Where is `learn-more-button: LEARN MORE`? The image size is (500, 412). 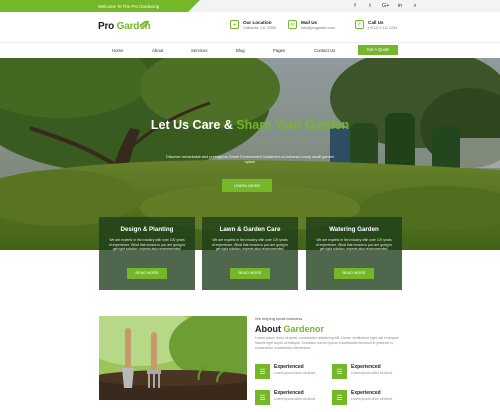 learn-more-button: LEARN MORE is located at coordinates (247, 185).